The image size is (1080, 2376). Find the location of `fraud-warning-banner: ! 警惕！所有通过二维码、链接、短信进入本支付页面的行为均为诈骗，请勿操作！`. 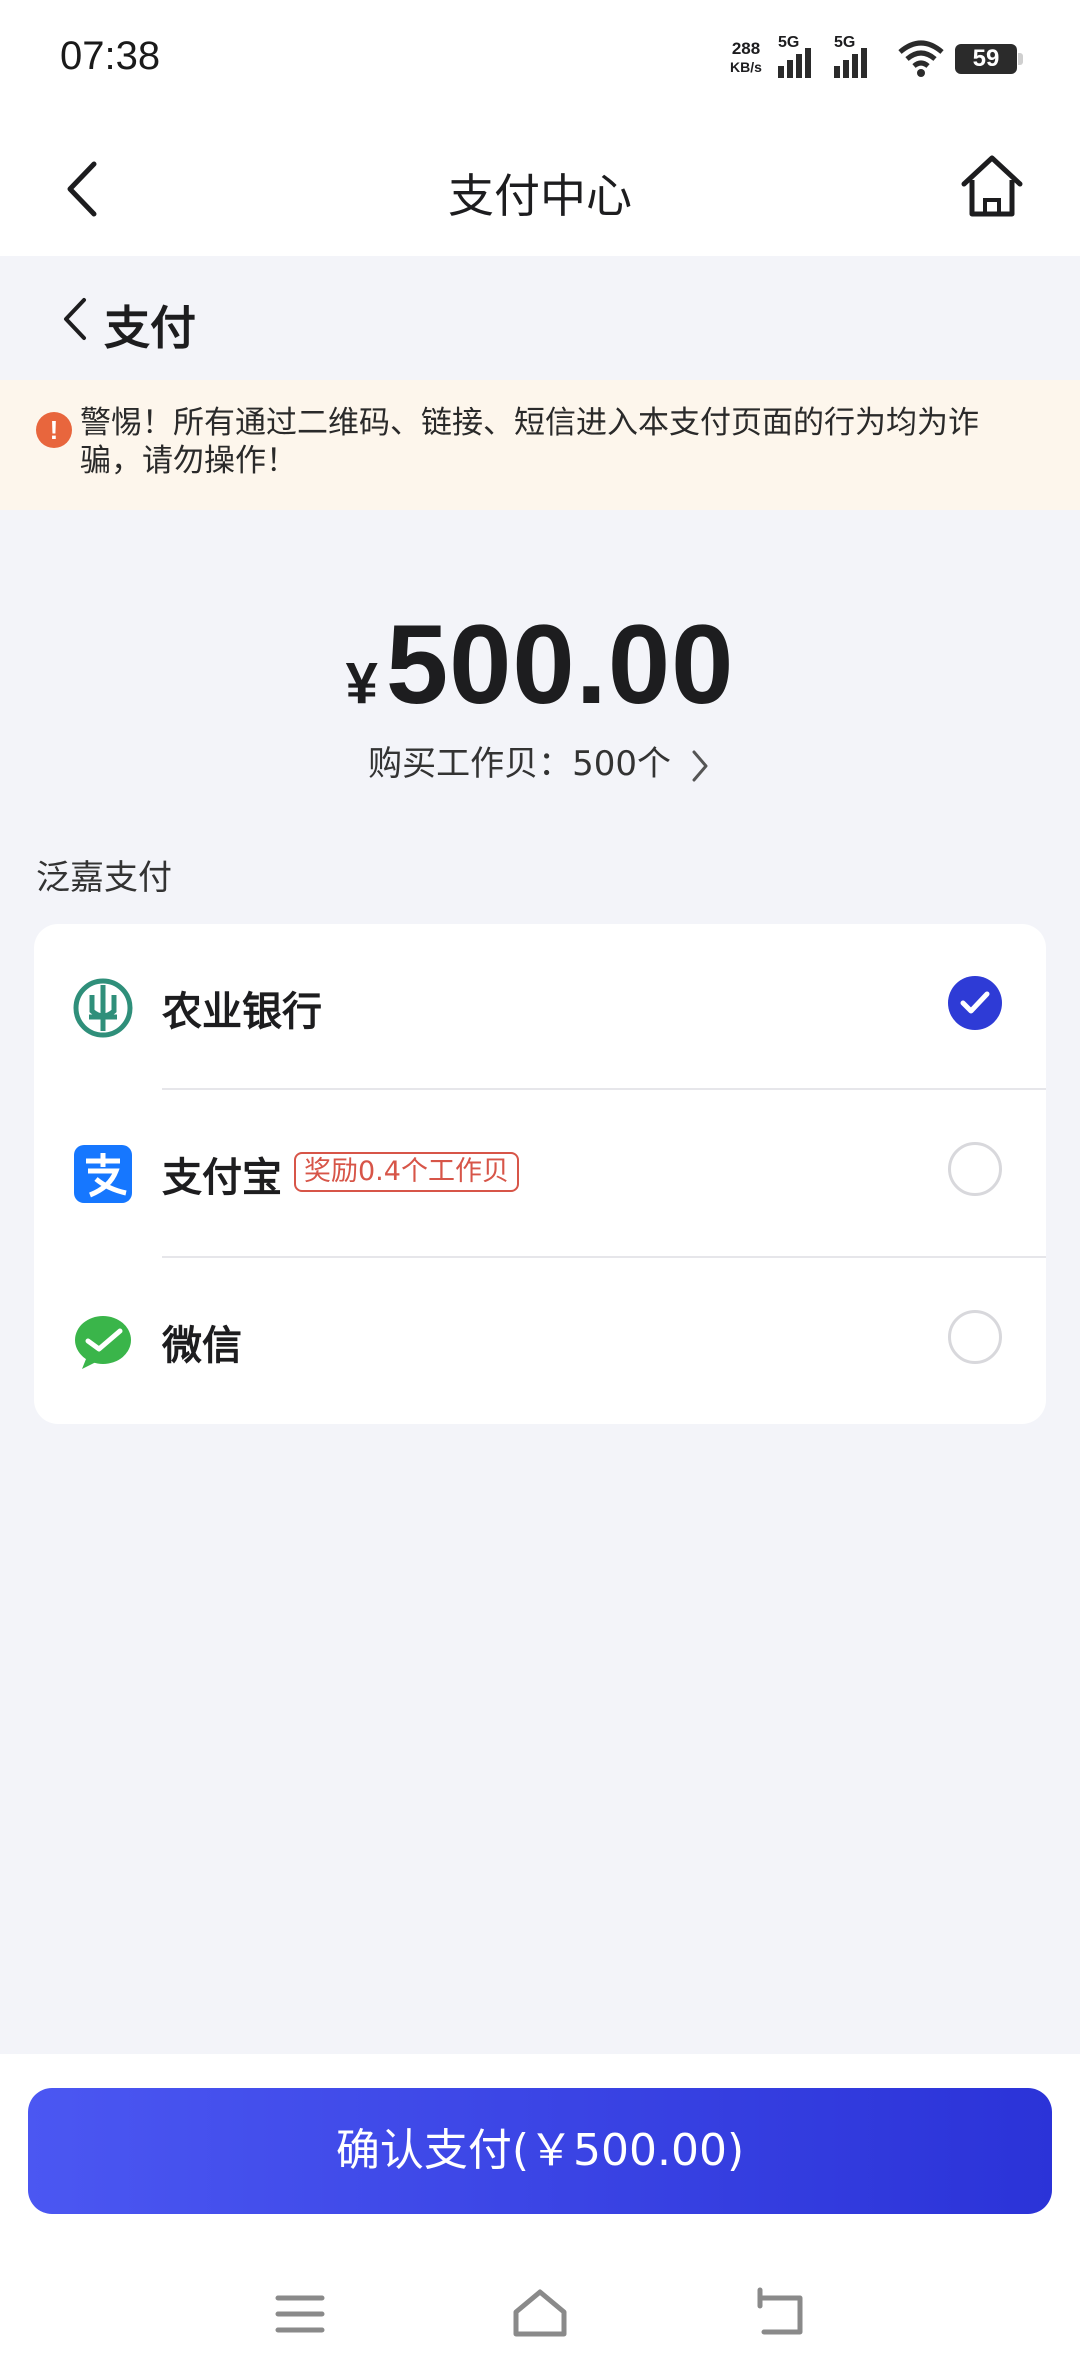

fraud-warning-banner: ! 警惕！所有通过二维码、链接、短信进入本支付页面的行为均为诈骗，请勿操作！ is located at coordinates (540, 445).